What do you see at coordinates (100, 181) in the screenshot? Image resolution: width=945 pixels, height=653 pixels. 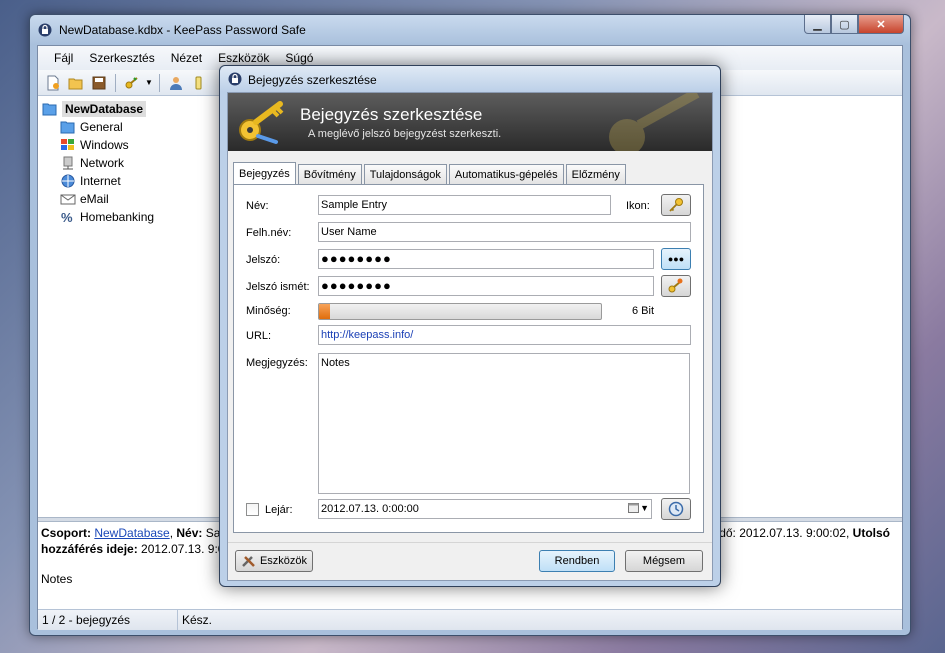 I see `tree-label: Internet` at bounding box center [100, 181].